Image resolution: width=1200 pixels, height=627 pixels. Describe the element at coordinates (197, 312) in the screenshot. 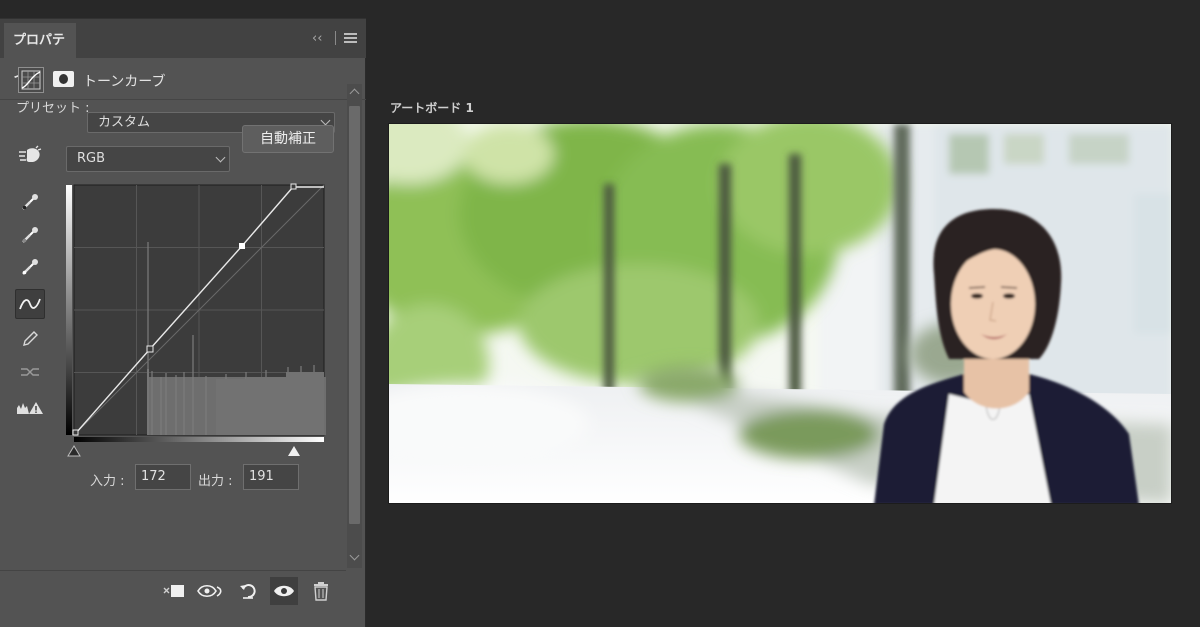

I see `curves-graph` at that location.